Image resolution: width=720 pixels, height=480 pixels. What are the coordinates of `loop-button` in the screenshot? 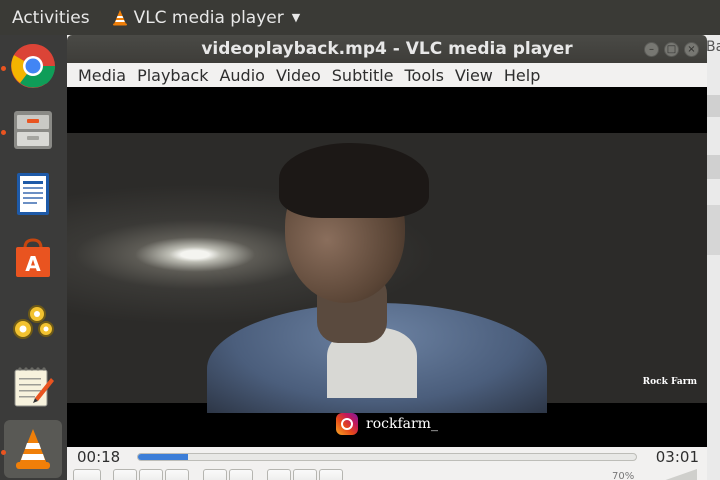 It's located at (305, 474).